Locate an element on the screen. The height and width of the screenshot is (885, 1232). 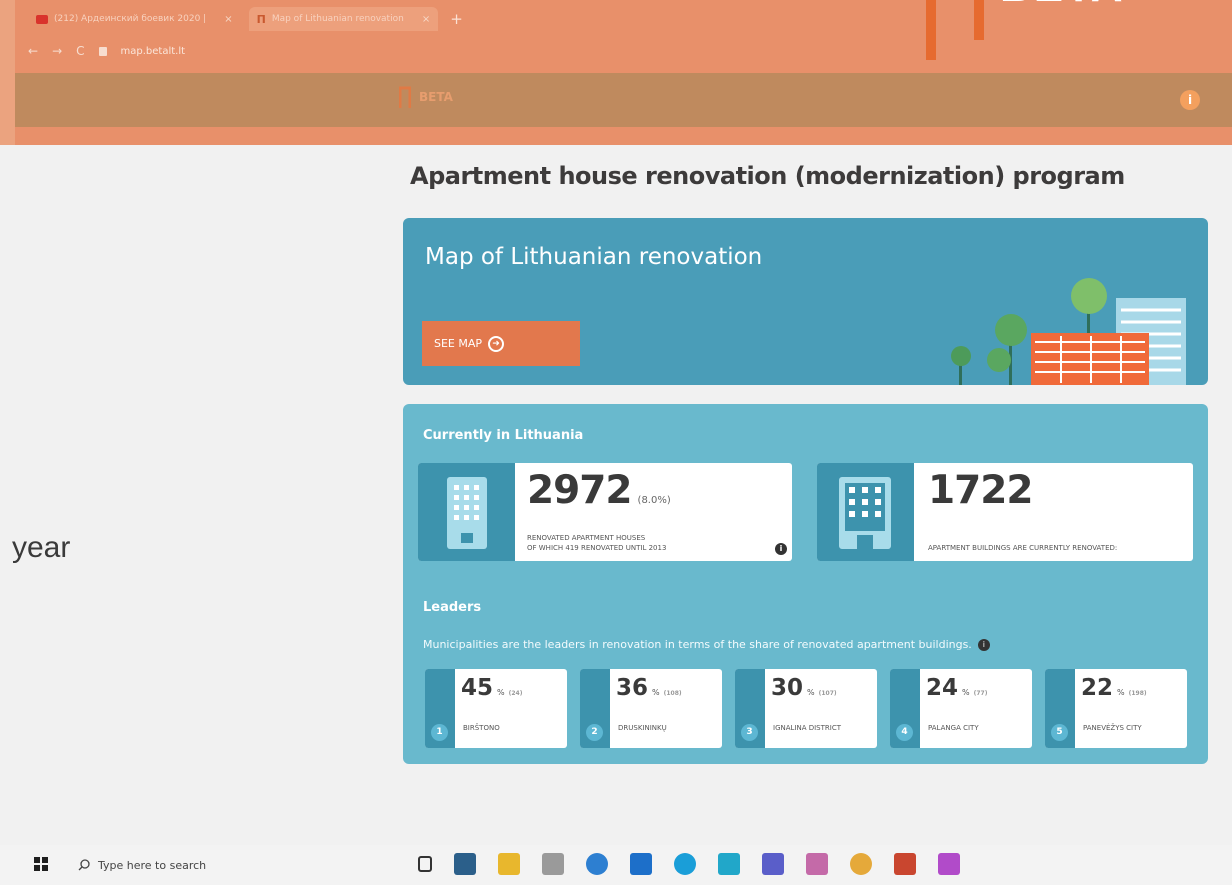
task-view-icon is located at coordinates (425, 864).